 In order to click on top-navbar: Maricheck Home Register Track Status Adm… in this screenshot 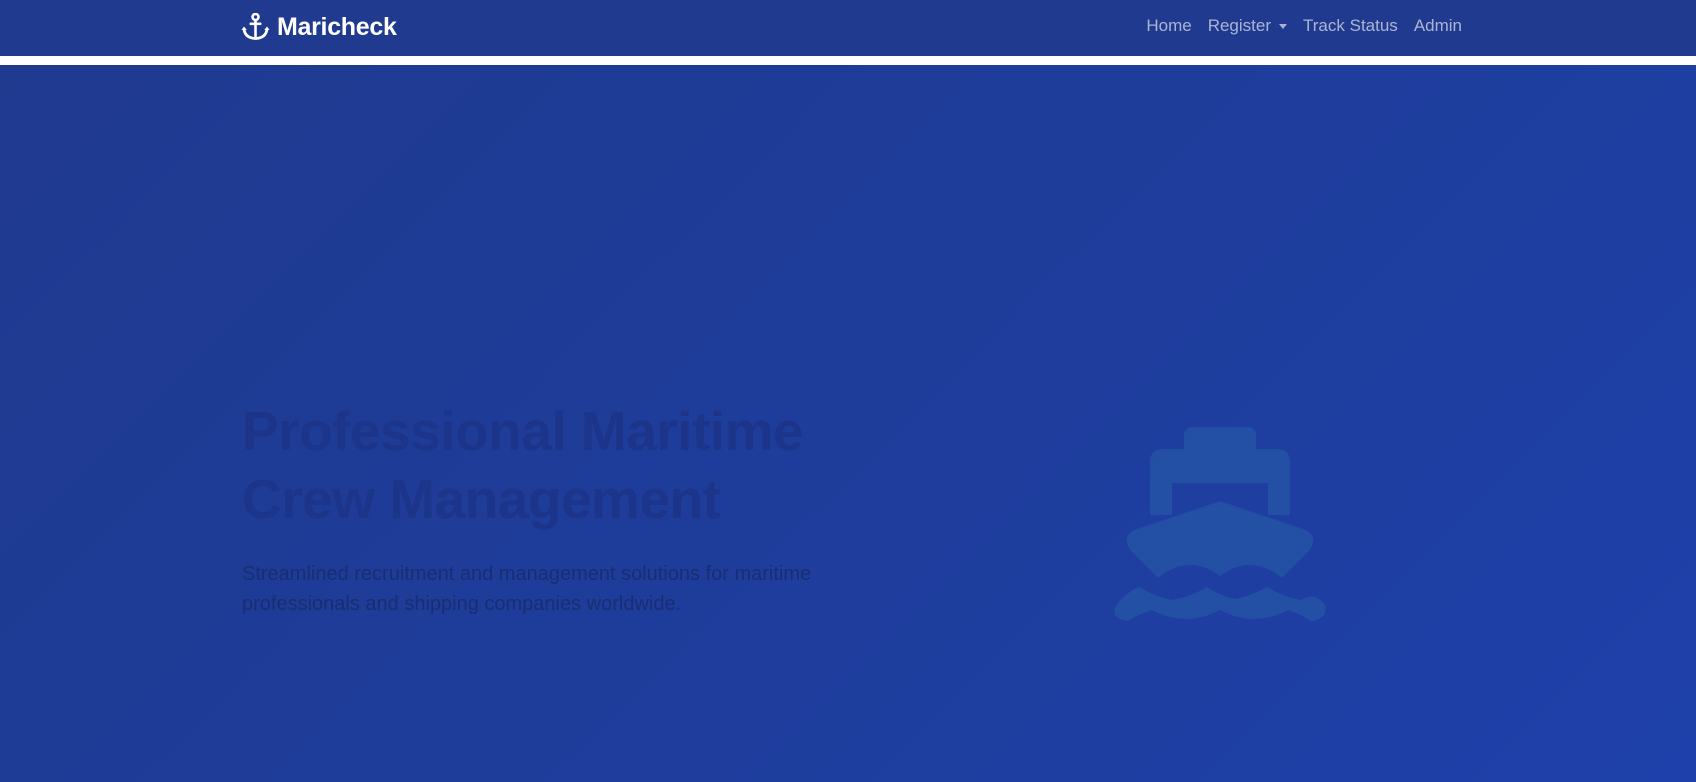, I will do `click(848, 28)`.